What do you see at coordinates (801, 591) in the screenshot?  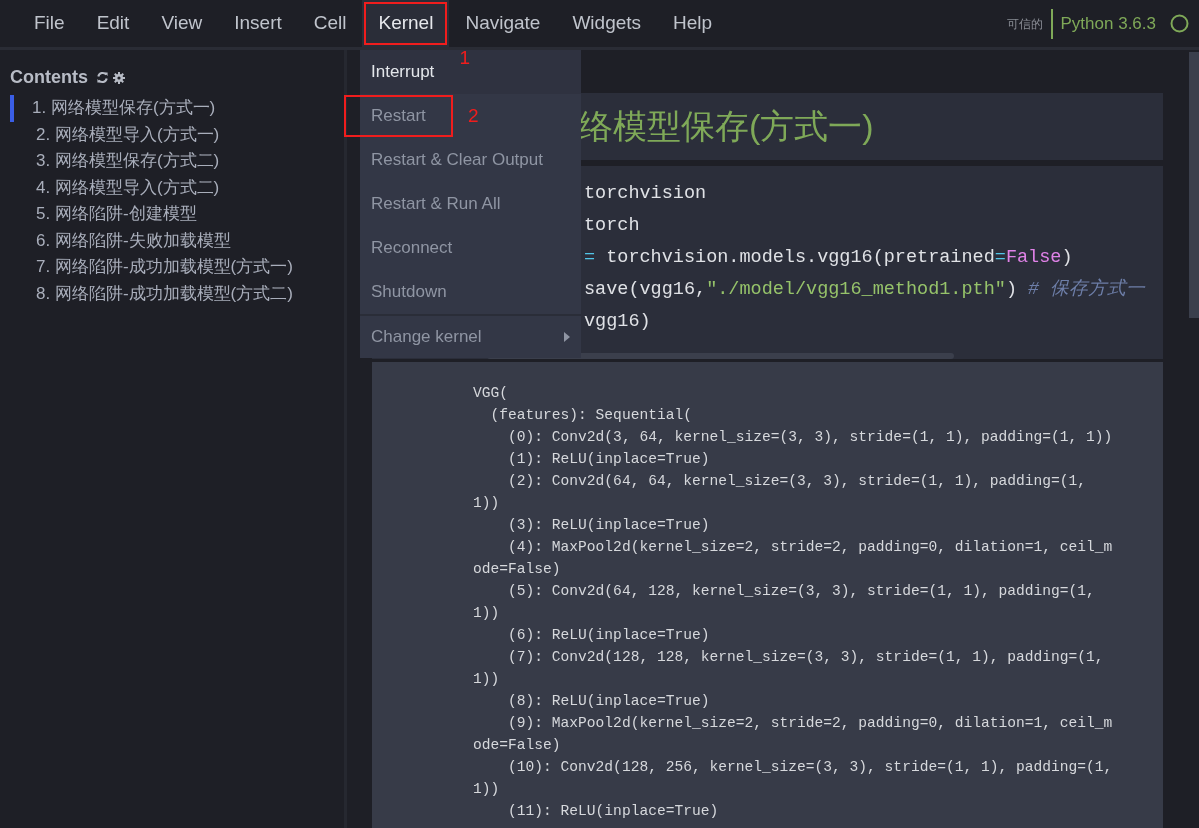 I see `output-line: (5): Conv2d(64, 128, kernel_size=(3, 3), stride=(1, 1), padding=(1,` at bounding box center [801, 591].